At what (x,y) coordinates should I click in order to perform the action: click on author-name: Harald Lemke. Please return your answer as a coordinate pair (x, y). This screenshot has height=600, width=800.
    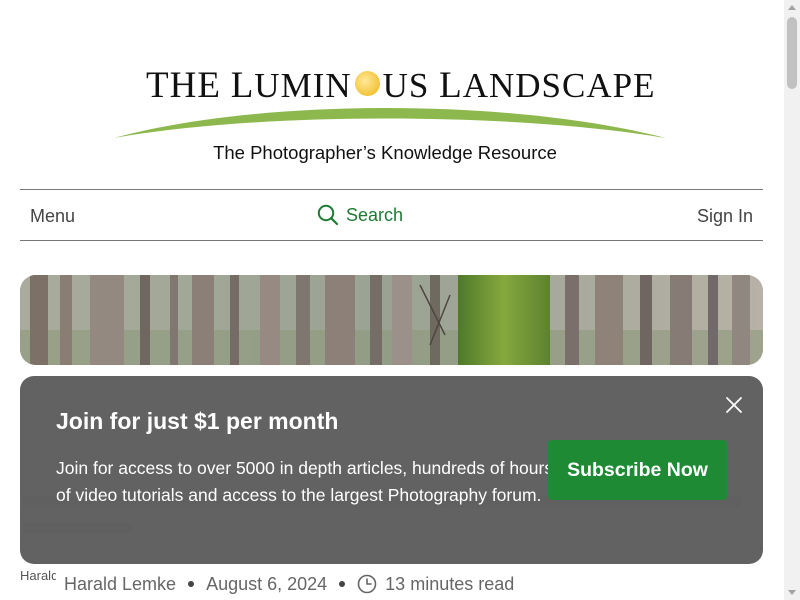
    Looking at the image, I should click on (120, 584).